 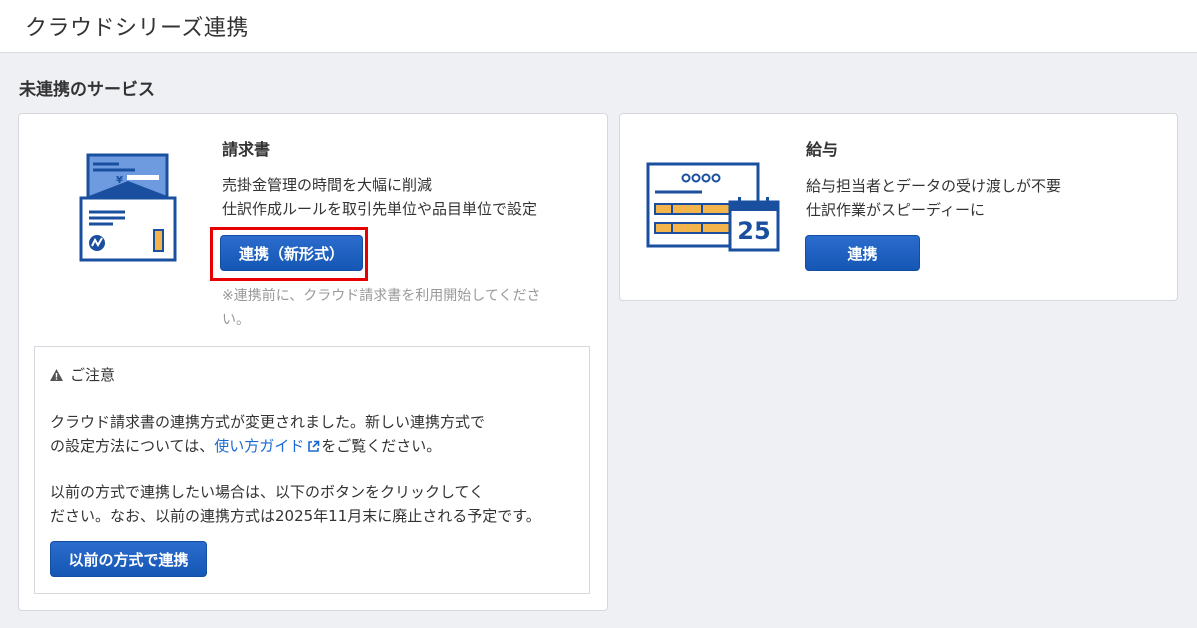 I want to click on external-link-icon, so click(x=313, y=446).